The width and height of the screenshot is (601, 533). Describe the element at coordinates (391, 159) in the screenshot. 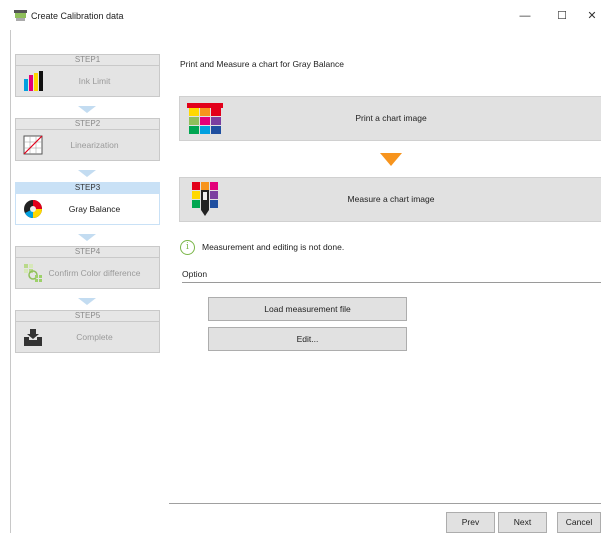

I see `orange-arrow-icon` at that location.